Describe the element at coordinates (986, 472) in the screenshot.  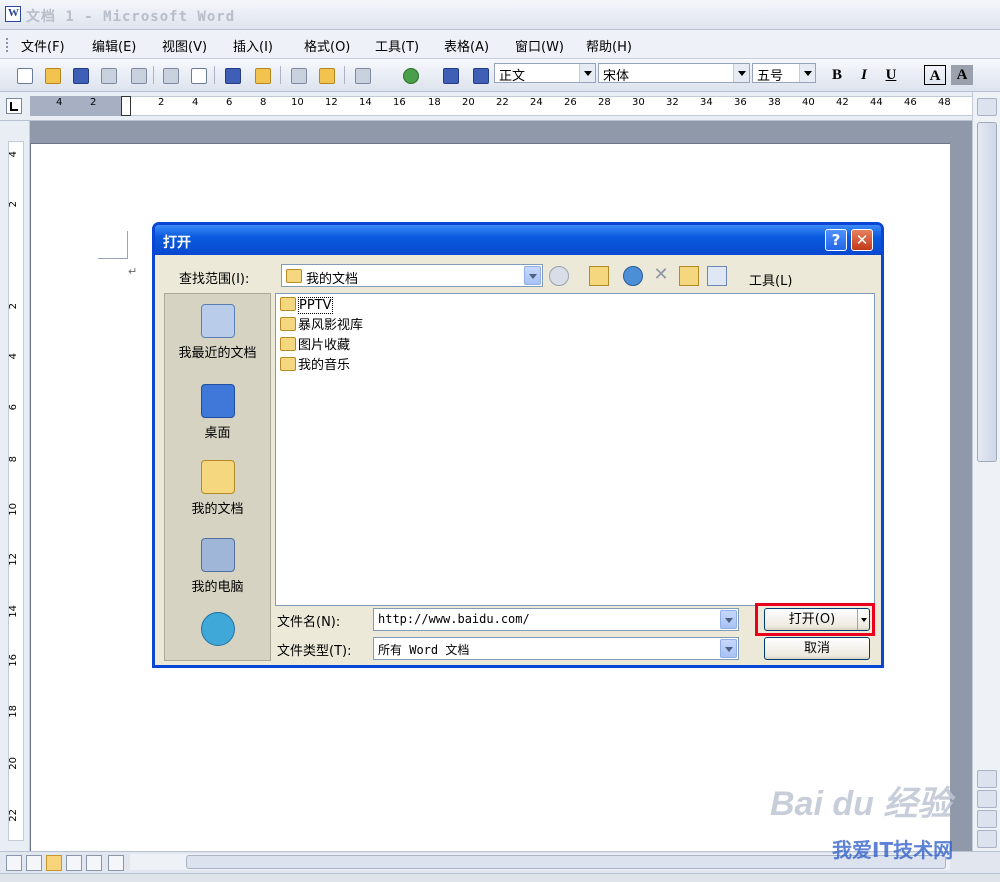
I see `vertical-scrollbar` at that location.